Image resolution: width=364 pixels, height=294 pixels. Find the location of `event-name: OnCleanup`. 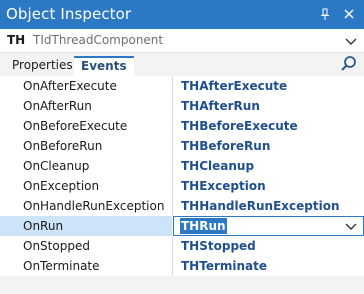

event-name: OnCleanup is located at coordinates (56, 166).